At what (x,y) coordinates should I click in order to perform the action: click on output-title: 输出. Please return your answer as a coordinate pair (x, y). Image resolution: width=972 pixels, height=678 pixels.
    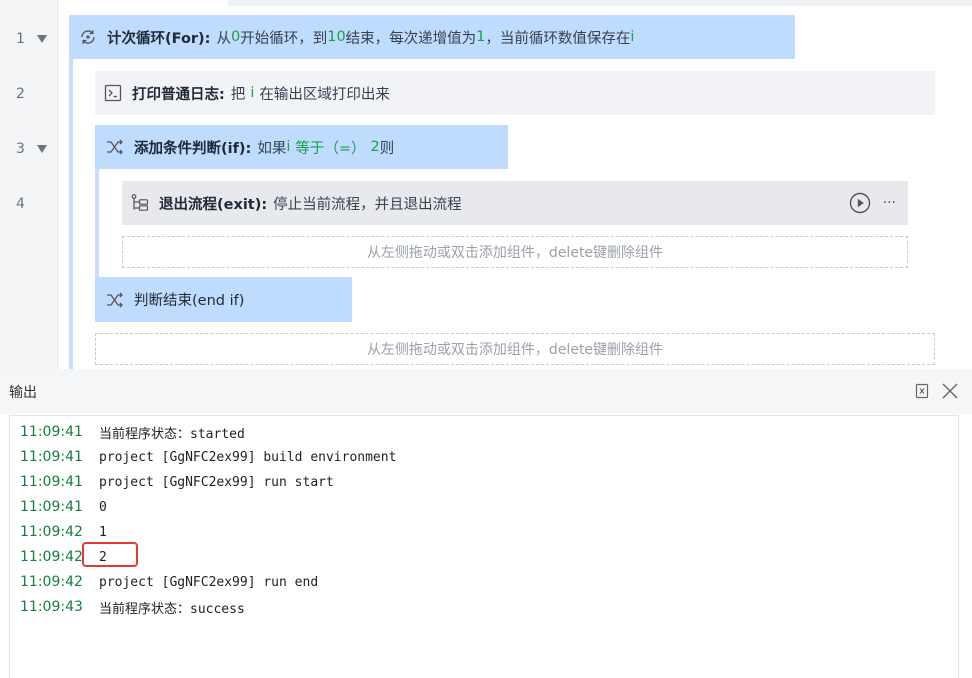
    Looking at the image, I should click on (23, 393).